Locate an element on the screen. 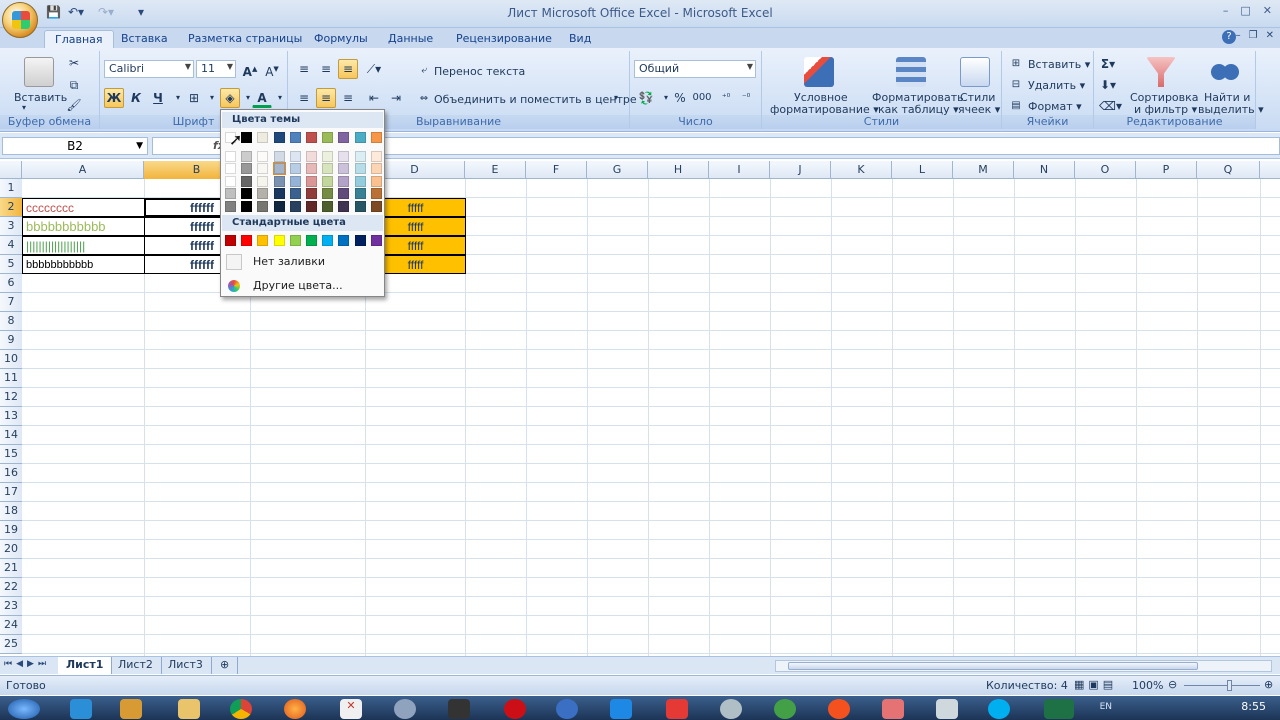  cell-a2: cccccccc is located at coordinates (83, 207).